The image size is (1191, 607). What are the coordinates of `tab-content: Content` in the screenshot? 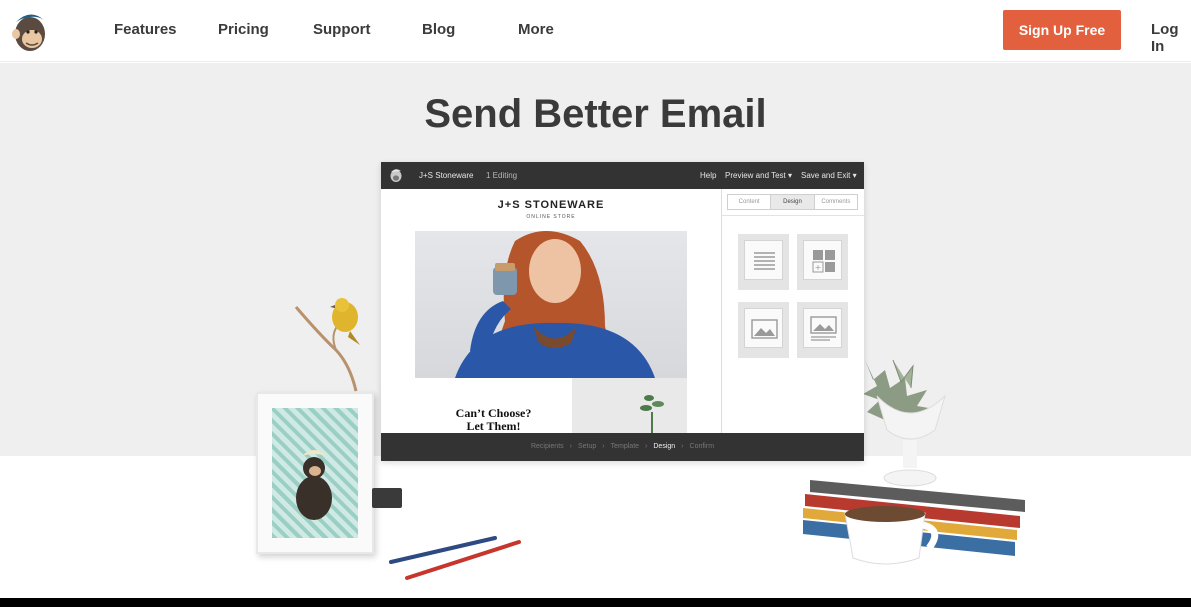 It's located at (750, 202).